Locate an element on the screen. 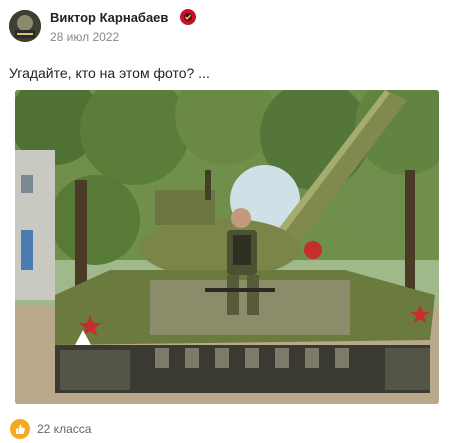 This screenshot has width=461, height=443. likes-bar: 22 класса is located at coordinates (50, 429).